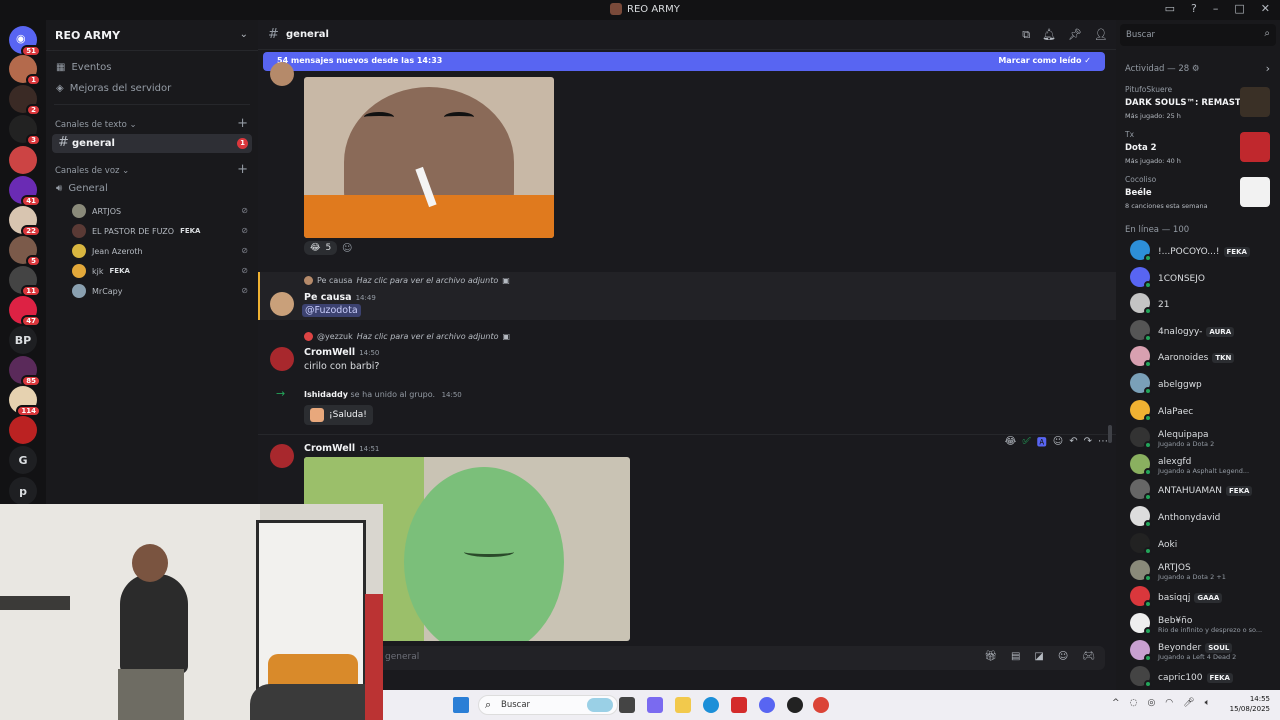  Describe the element at coordinates (25, 70) in the screenshot. I see `server-icon: 1` at that location.